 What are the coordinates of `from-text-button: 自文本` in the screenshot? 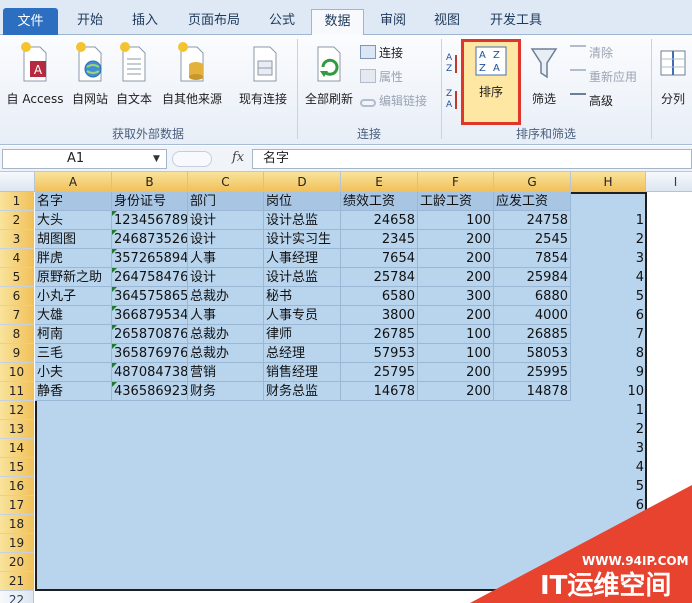 It's located at (134, 74).